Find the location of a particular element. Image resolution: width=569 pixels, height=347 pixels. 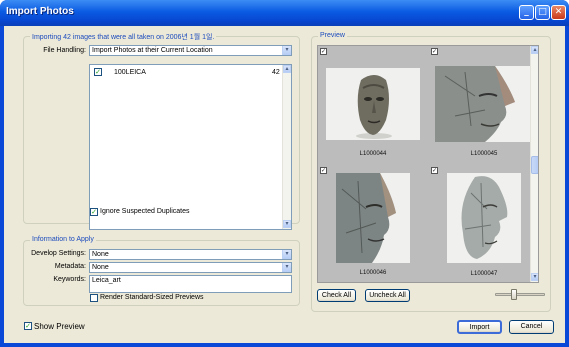

maximize-icon: □ is located at coordinates (542, 12).